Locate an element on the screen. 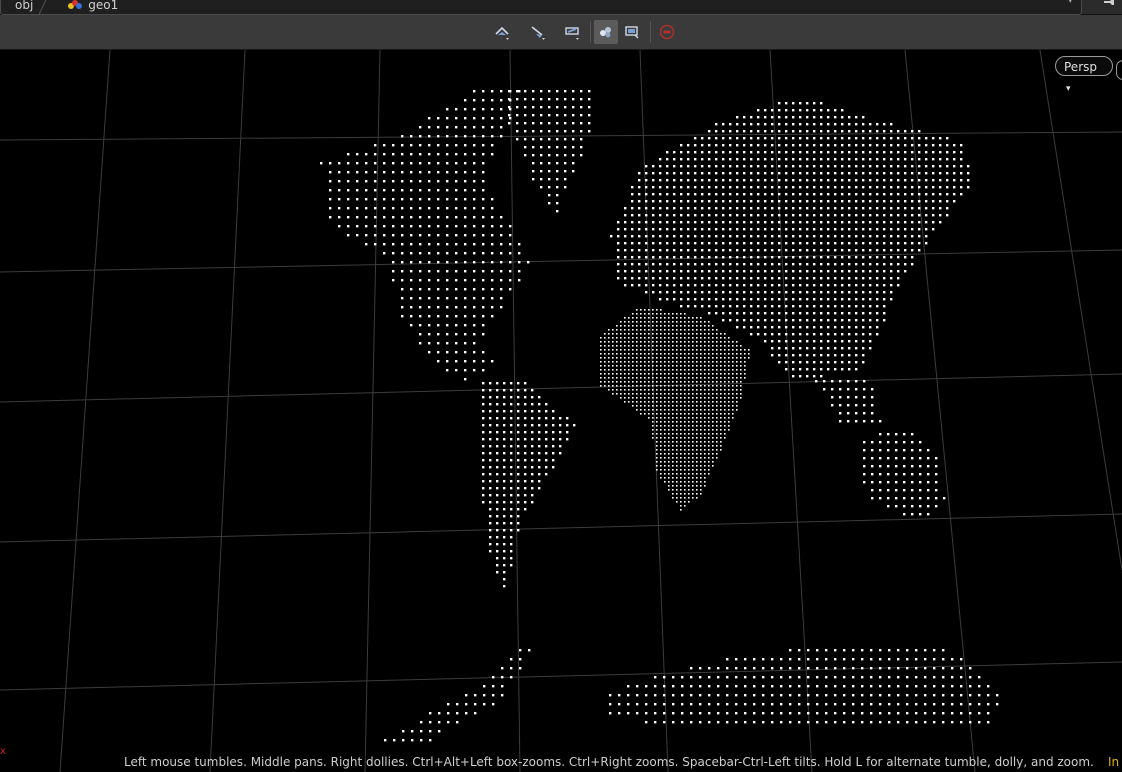  crumb-label: obj is located at coordinates (24, 6).